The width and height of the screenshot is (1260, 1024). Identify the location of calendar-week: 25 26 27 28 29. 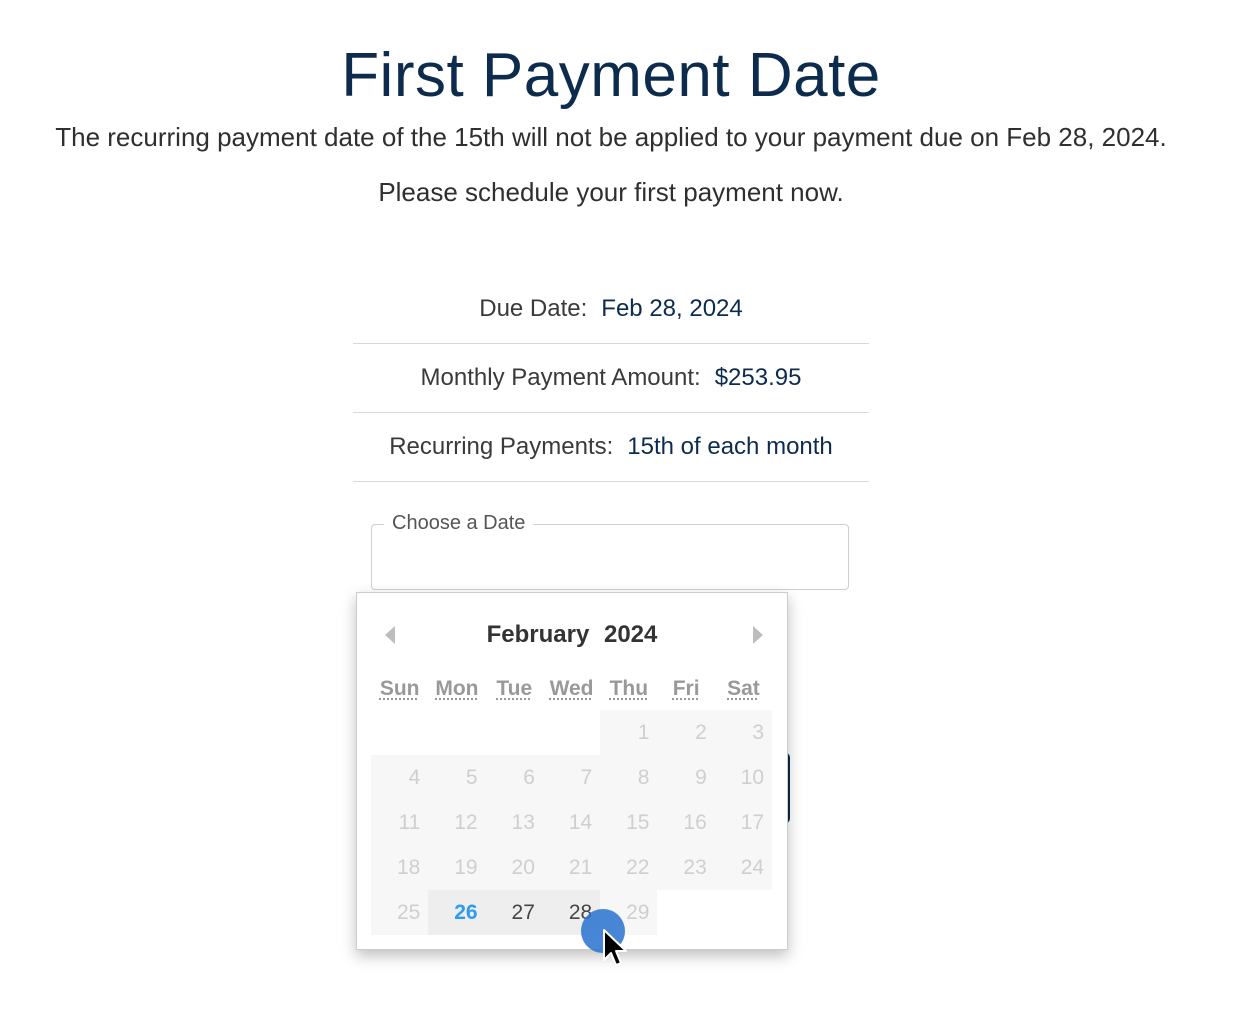
(571, 912).